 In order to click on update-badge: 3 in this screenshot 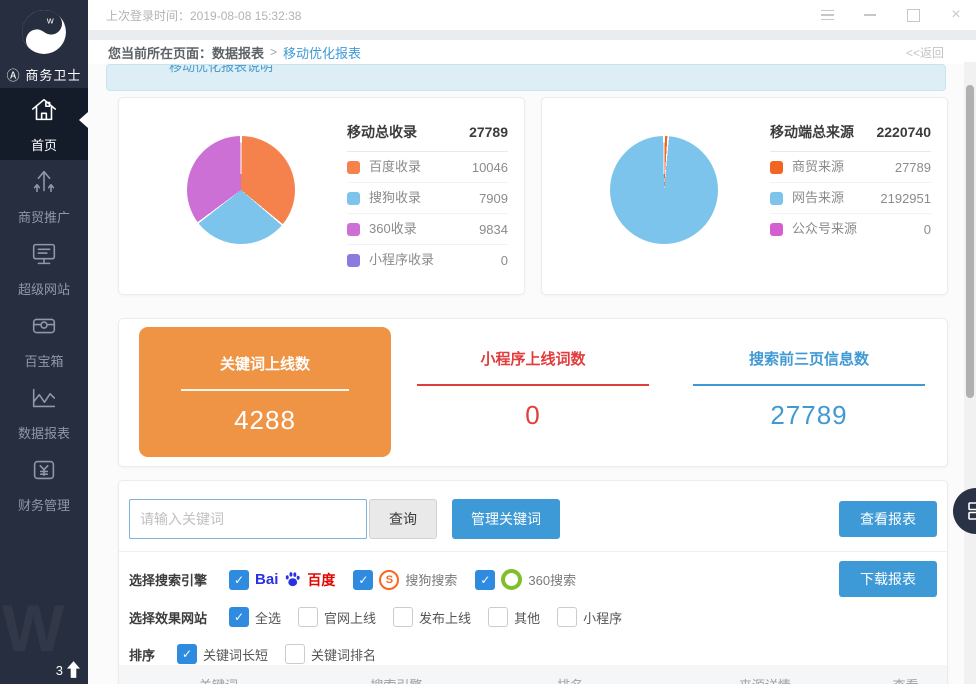, I will do `click(68, 669)`.